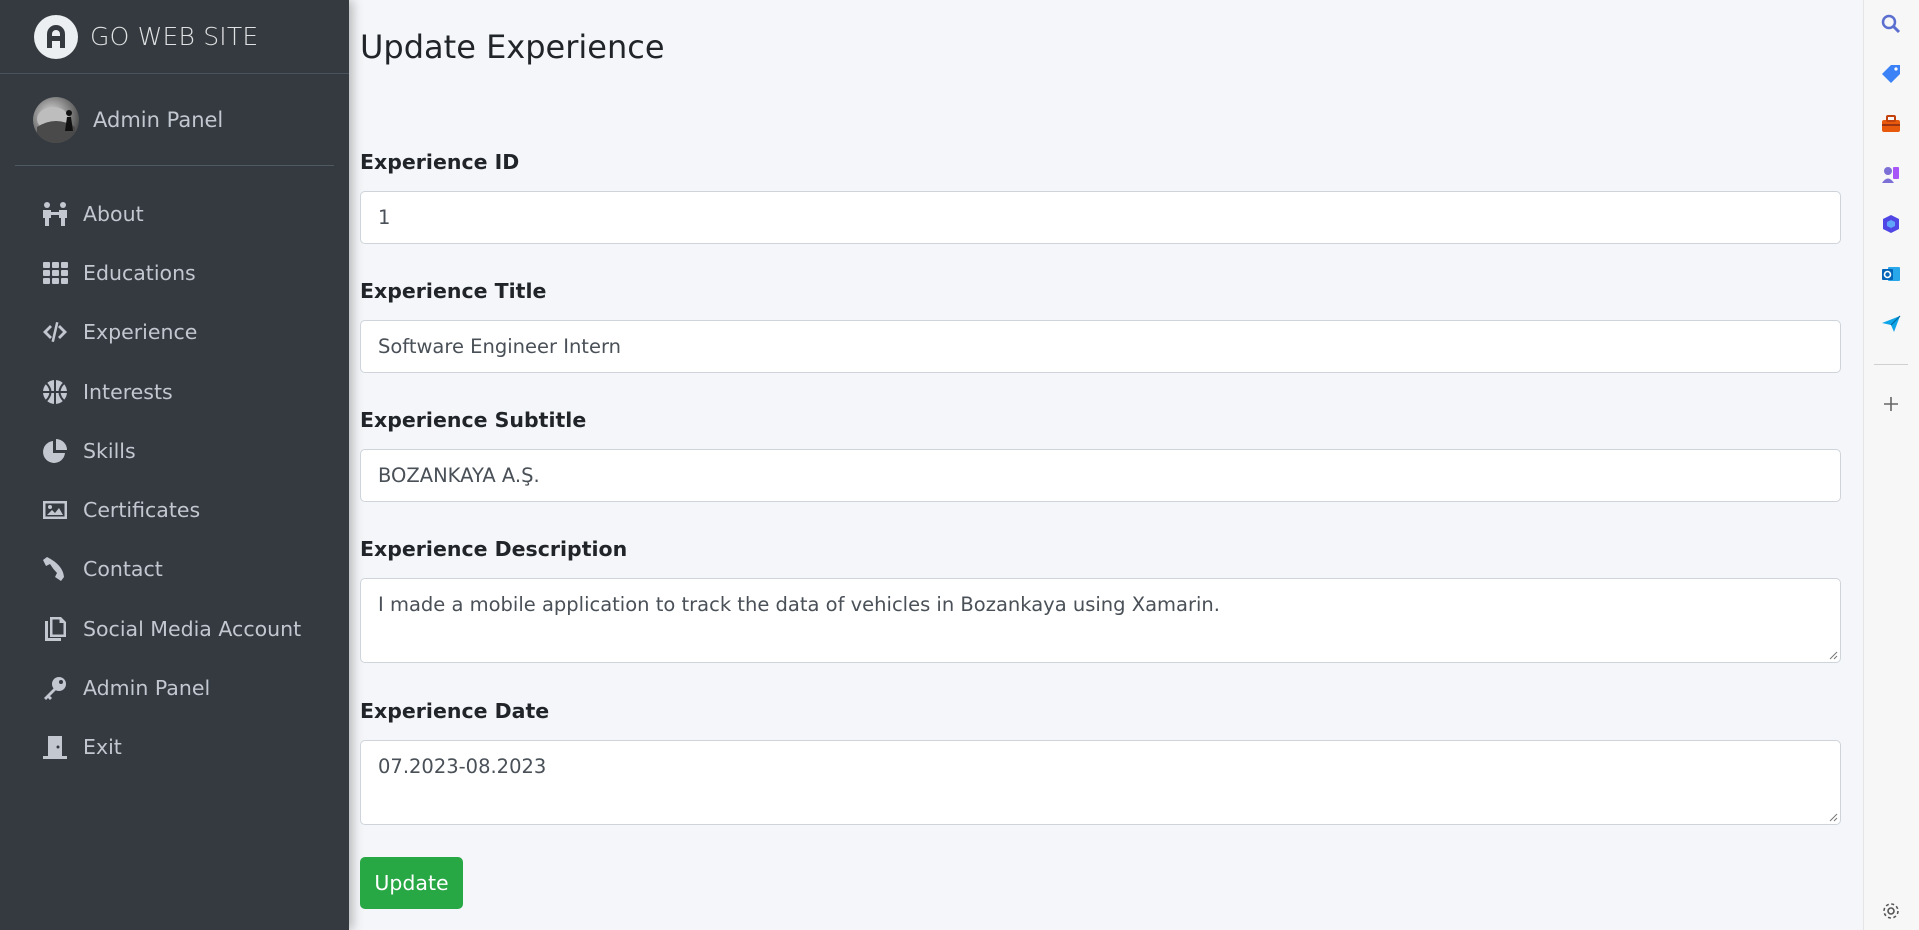  I want to click on user-panel: Admin Panel, so click(174, 120).